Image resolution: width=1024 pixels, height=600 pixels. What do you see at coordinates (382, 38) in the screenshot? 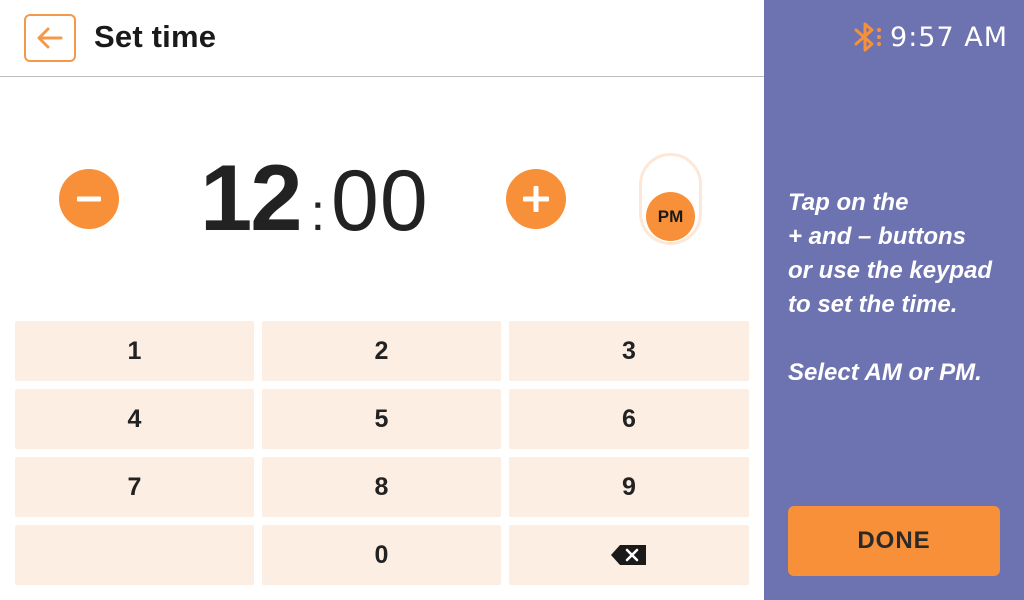
I see `header: Set time` at bounding box center [382, 38].